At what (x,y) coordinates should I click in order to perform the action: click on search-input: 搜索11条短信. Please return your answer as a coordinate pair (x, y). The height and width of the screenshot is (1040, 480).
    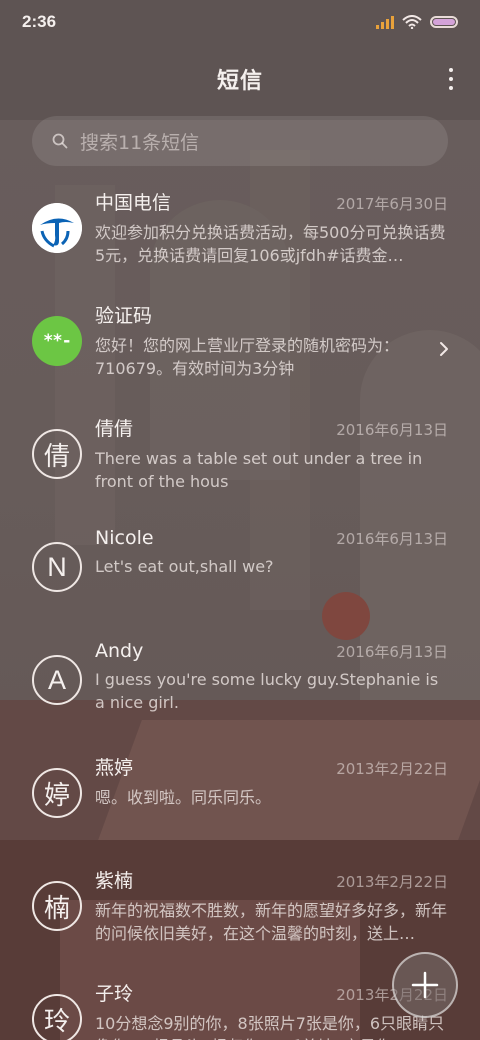
    Looking at the image, I should click on (240, 141).